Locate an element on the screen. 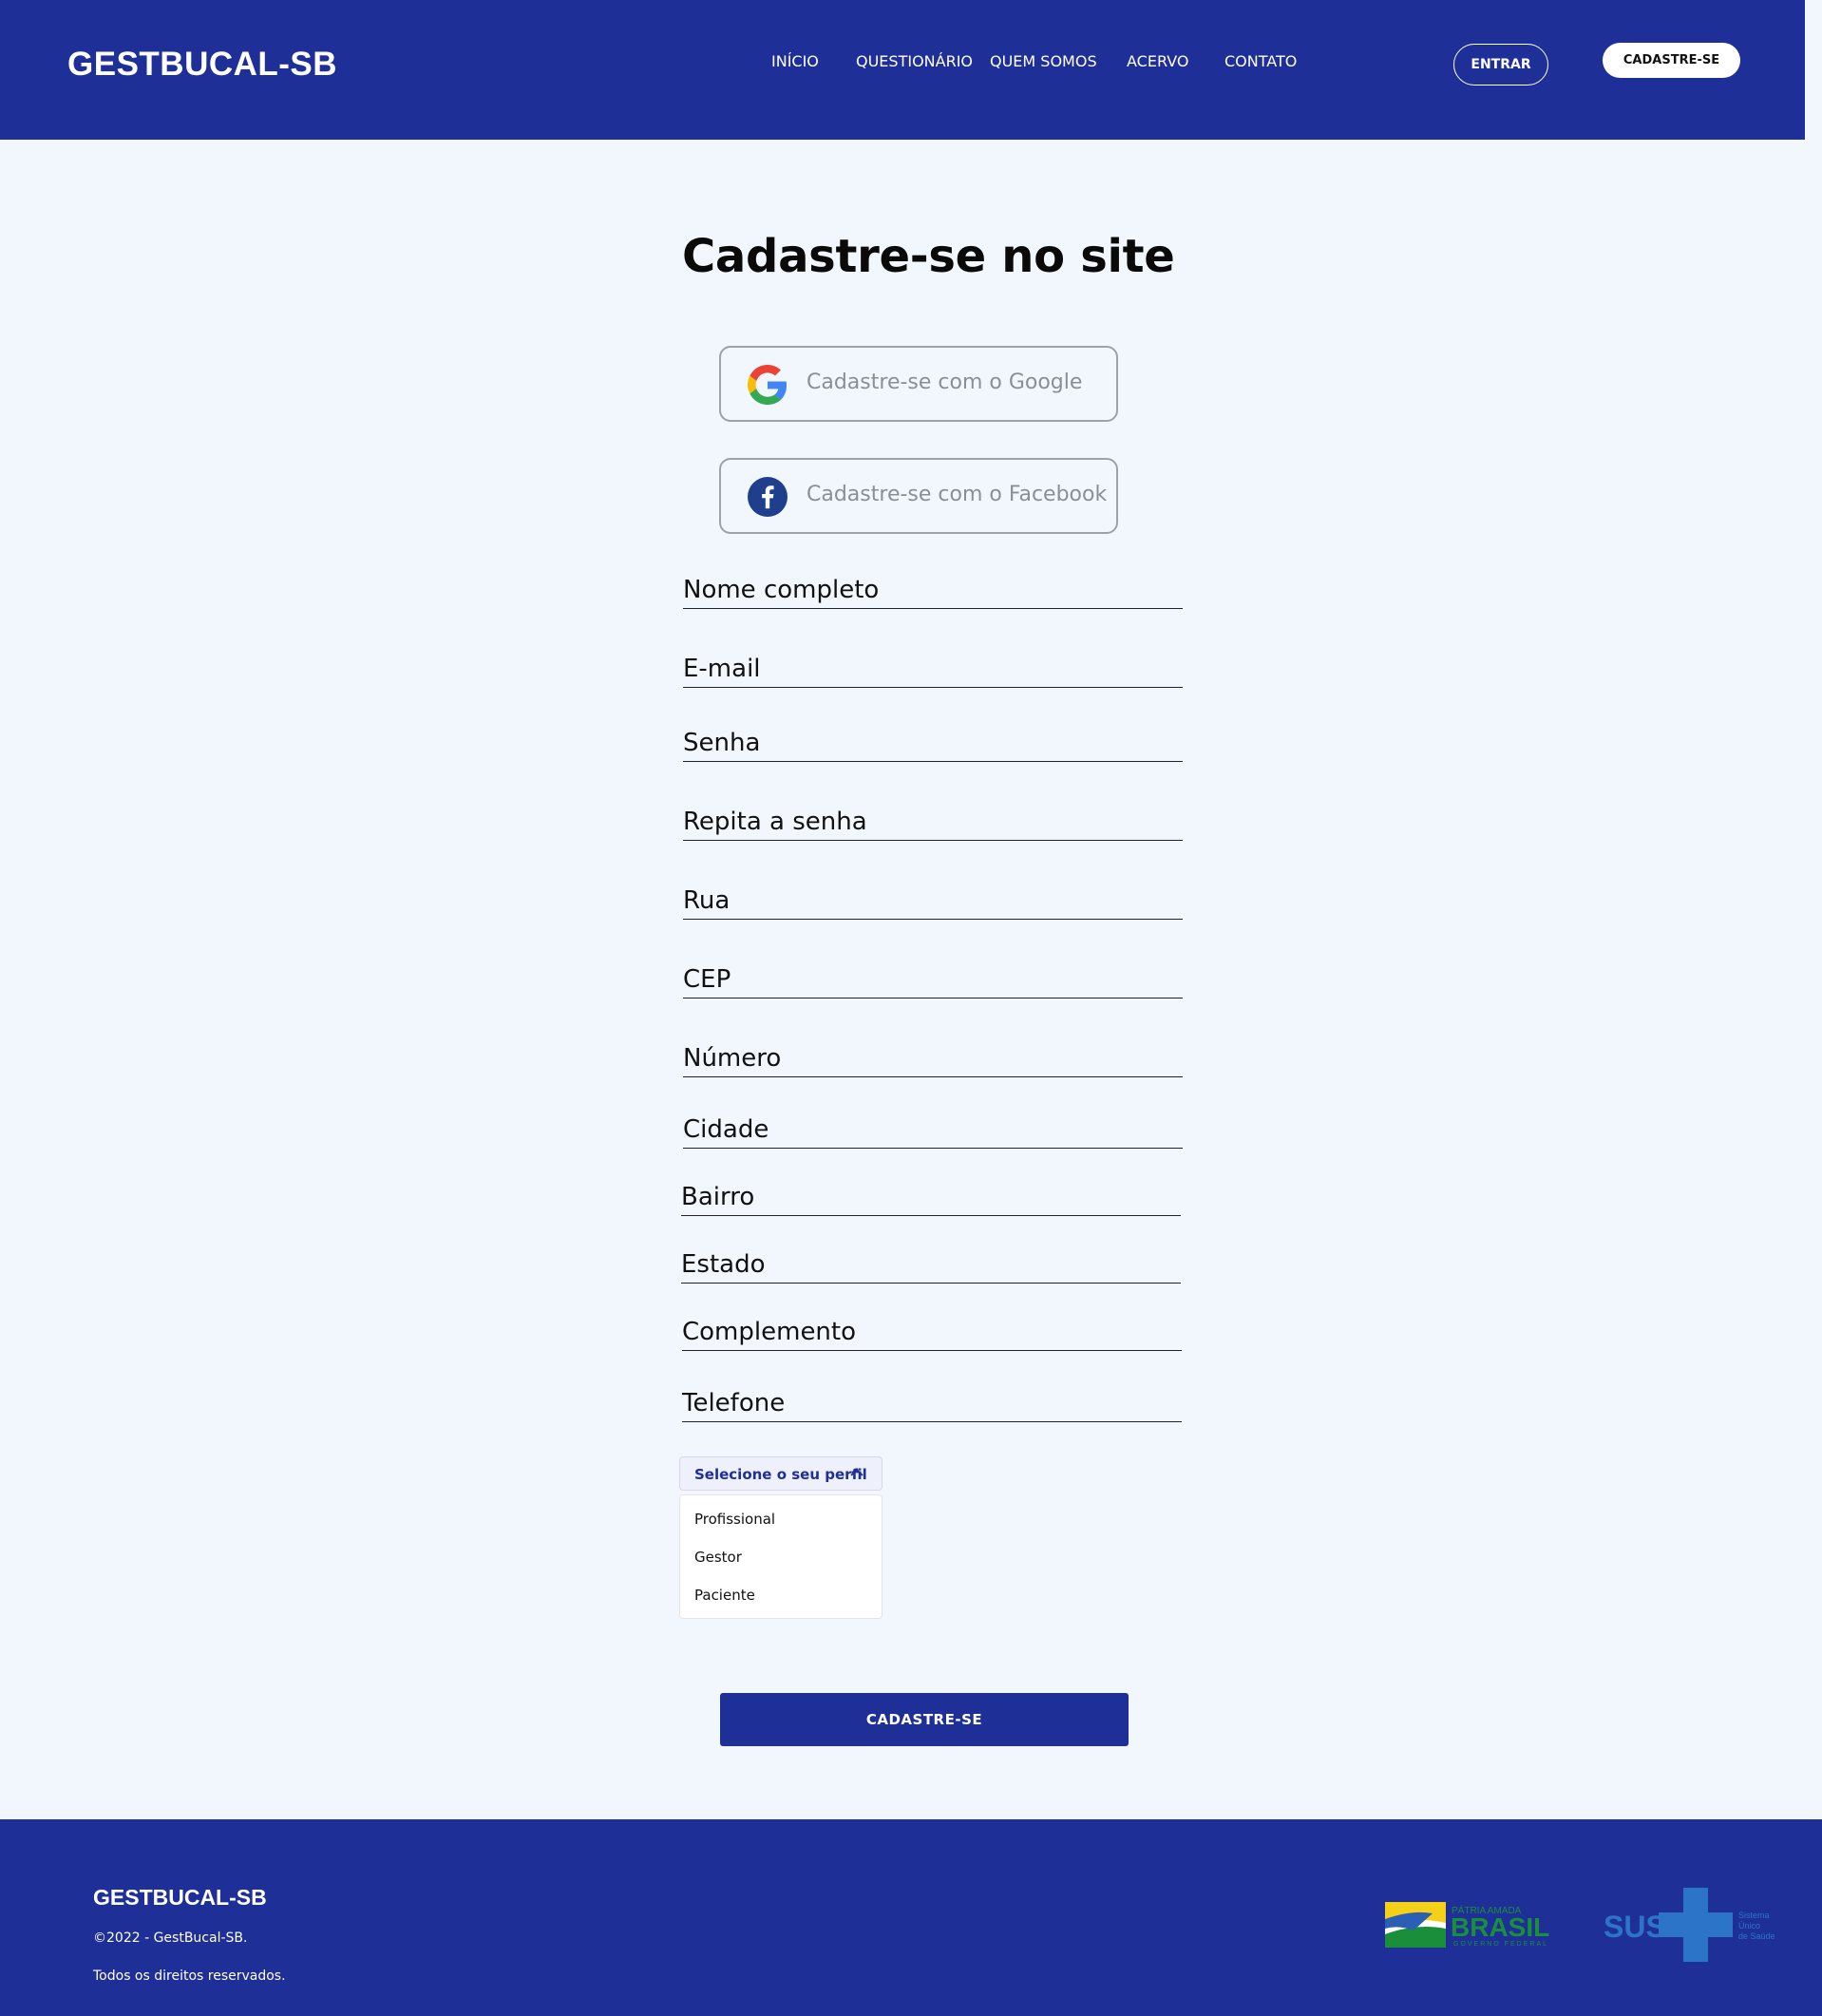  svg-text: Único is located at coordinates (1749, 1926).